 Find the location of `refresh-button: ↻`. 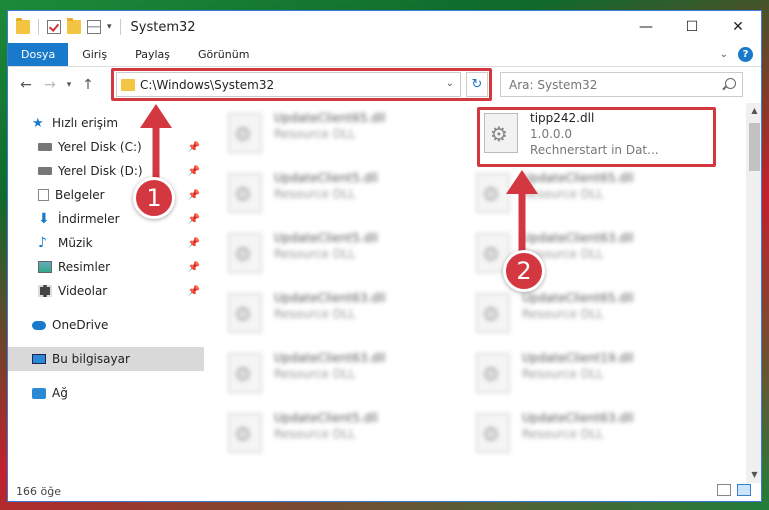

refresh-button: ↻ is located at coordinates (477, 84).